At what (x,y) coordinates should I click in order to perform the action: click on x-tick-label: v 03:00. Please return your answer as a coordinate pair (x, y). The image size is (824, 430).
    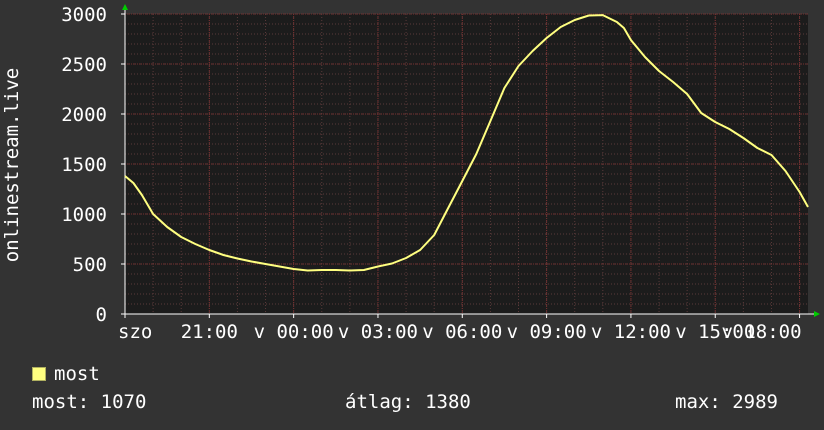
    Looking at the image, I should click on (378, 332).